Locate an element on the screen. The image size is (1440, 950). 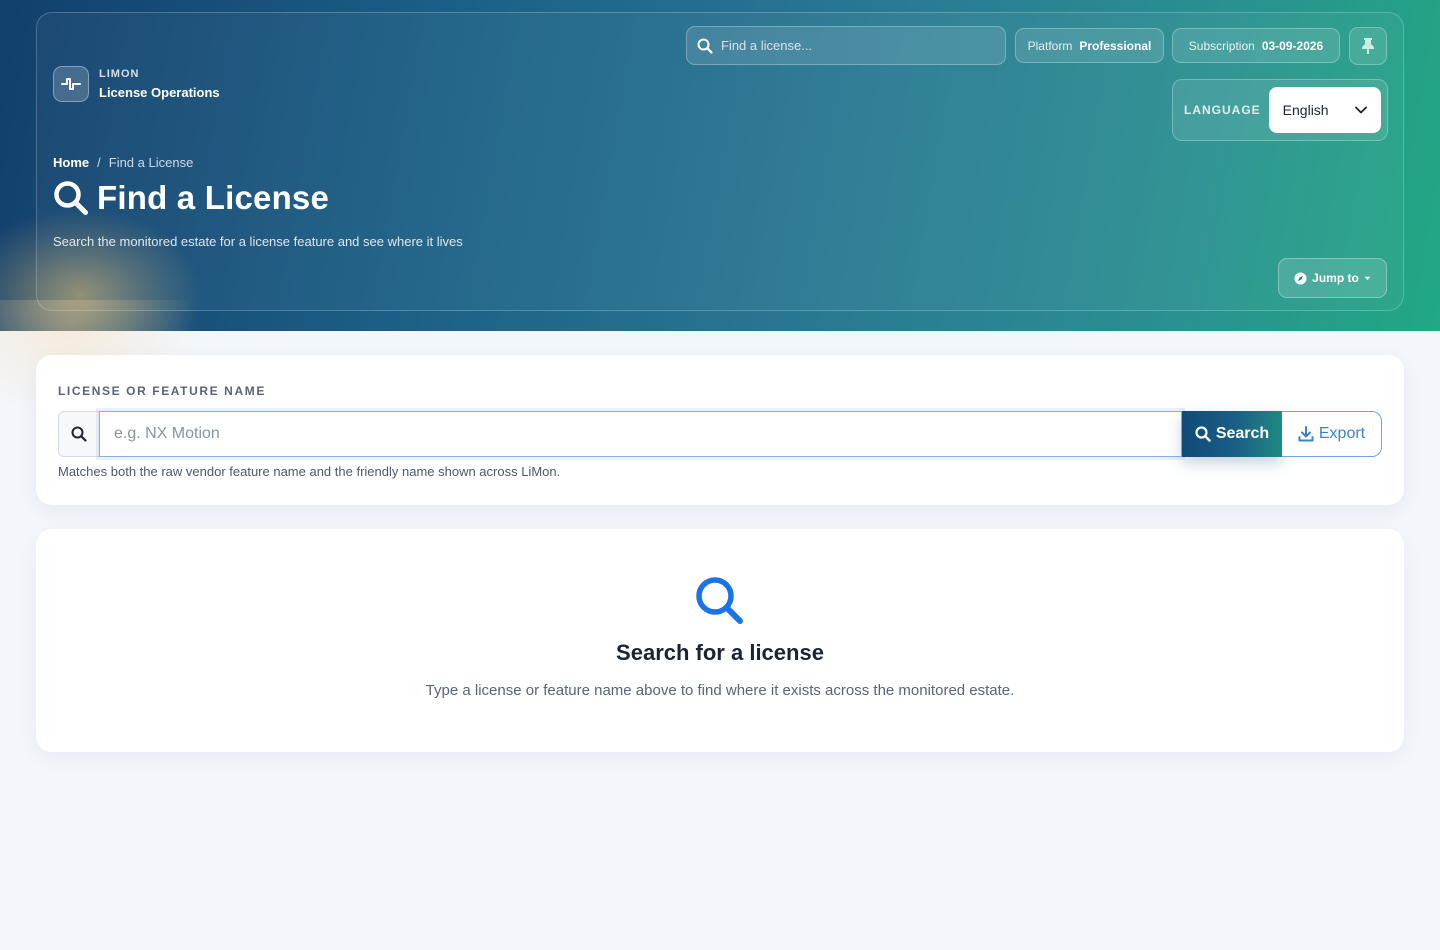
empty-state-title: Search for a license is located at coordinates (720, 652).